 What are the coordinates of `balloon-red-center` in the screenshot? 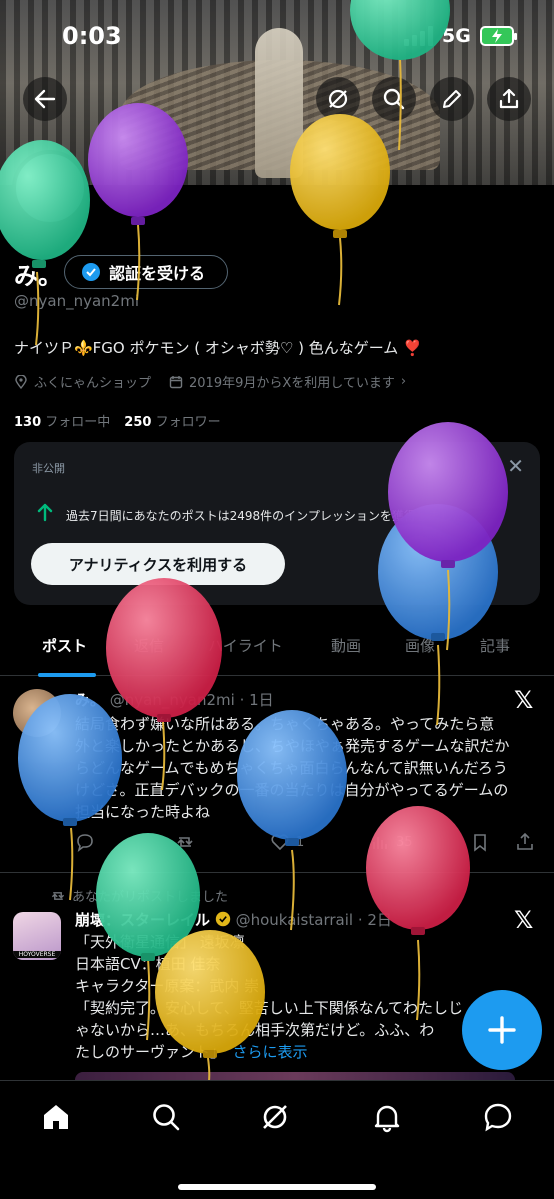 It's located at (164, 684).